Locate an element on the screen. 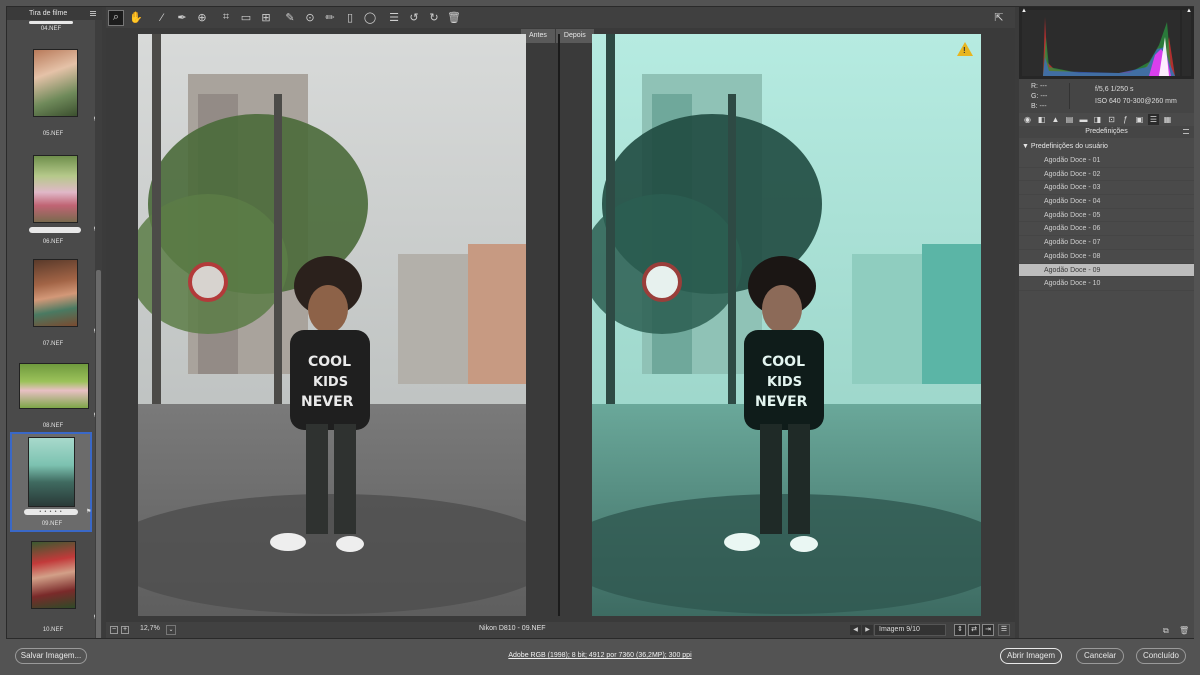 Image resolution: width=1200 pixels, height=675 pixels. preset-item: Agodão Doce - 06 is located at coordinates (1106, 229).